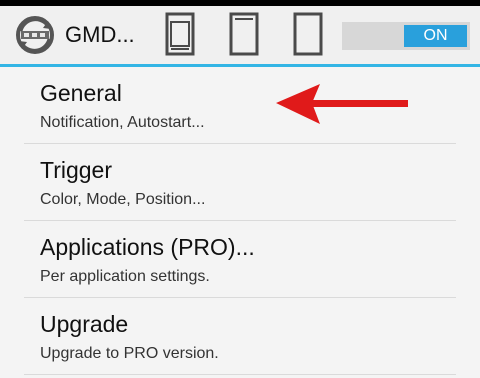 This screenshot has height=378, width=480. I want to click on phone-portrait-icon, so click(180, 34).